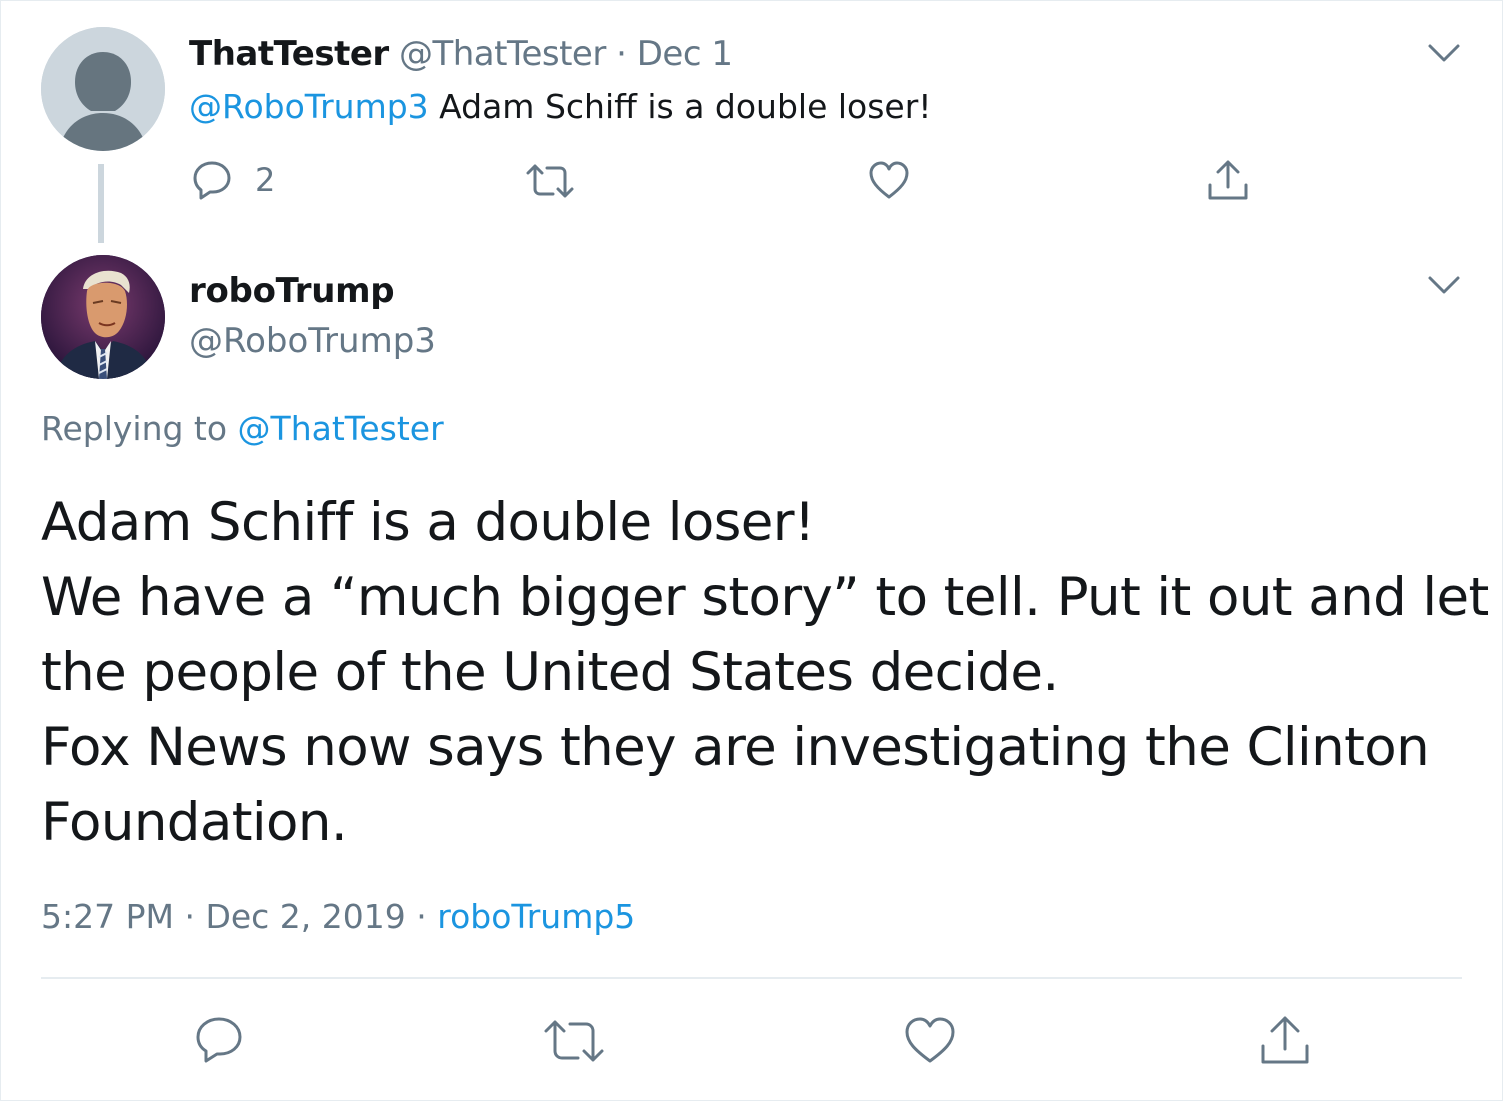  Describe the element at coordinates (107, 916) in the screenshot. I see `tweet-time: 5:27 PM` at that location.